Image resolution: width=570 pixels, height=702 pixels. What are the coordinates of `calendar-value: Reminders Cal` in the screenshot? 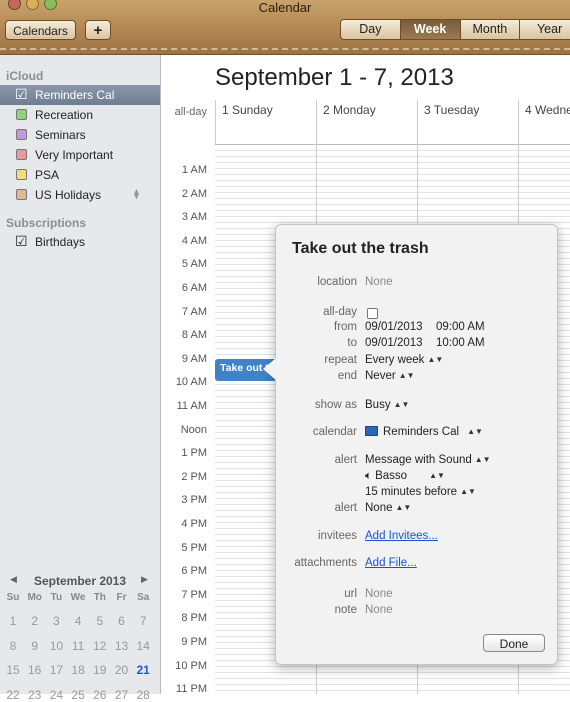 It's located at (421, 432).